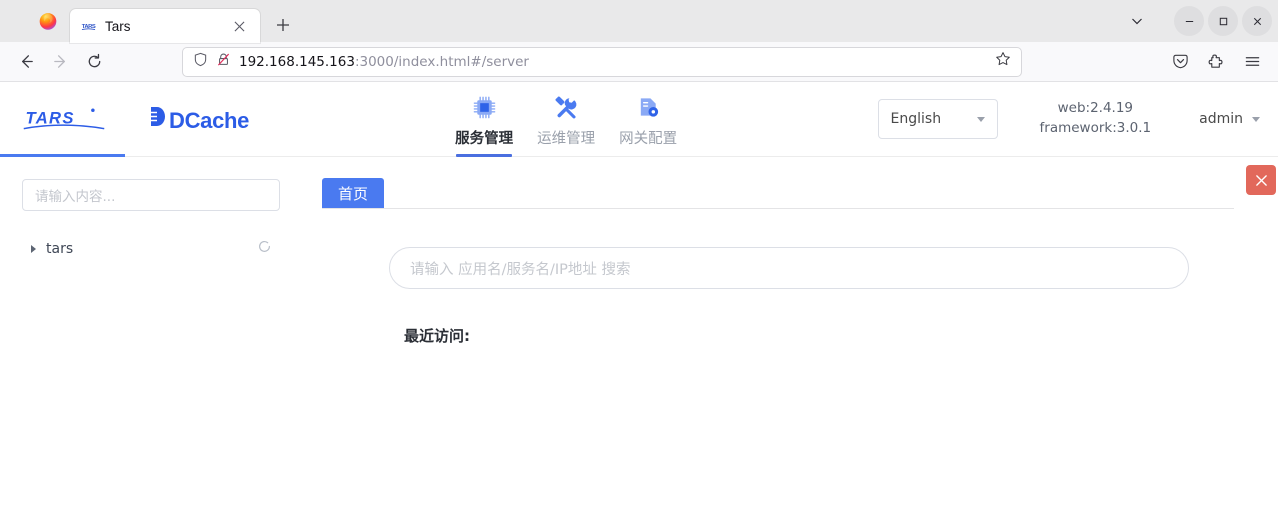 Image resolution: width=1278 pixels, height=516 pixels. Describe the element at coordinates (648, 125) in the screenshot. I see `nav-item-gateway-config: 网关配置` at that location.